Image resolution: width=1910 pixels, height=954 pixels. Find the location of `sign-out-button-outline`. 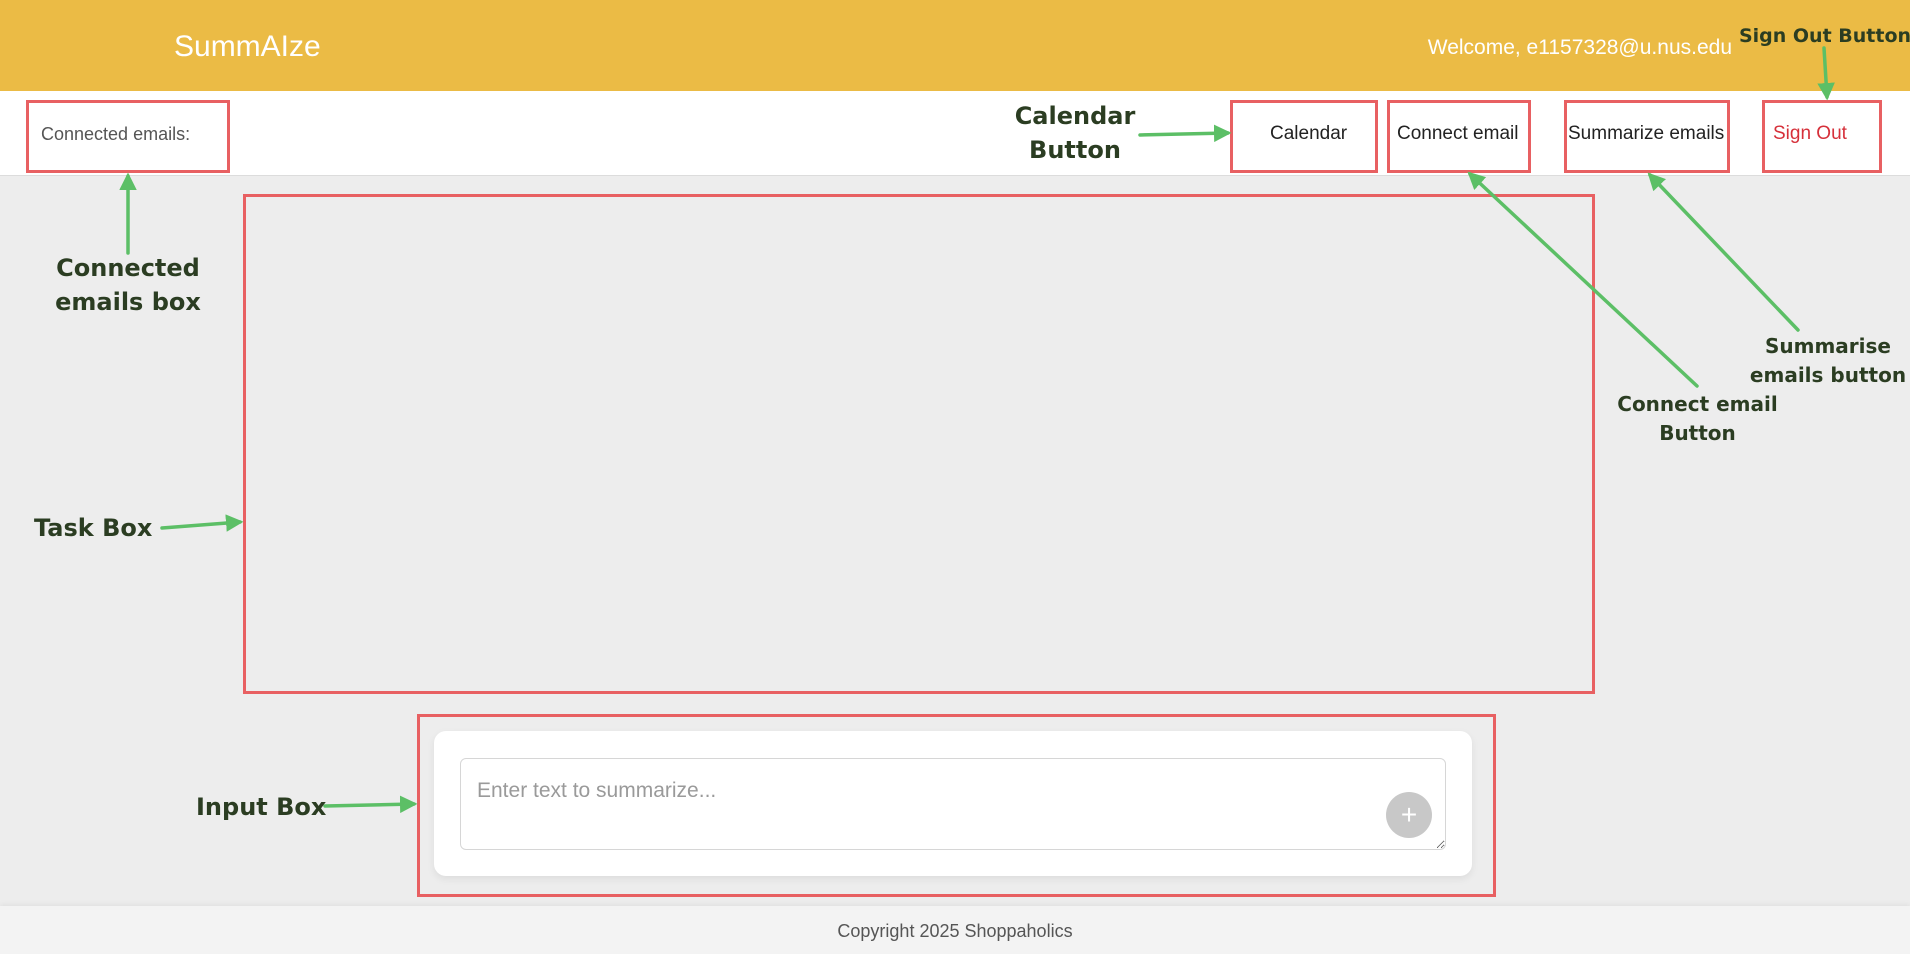

sign-out-button-outline is located at coordinates (1822, 136).